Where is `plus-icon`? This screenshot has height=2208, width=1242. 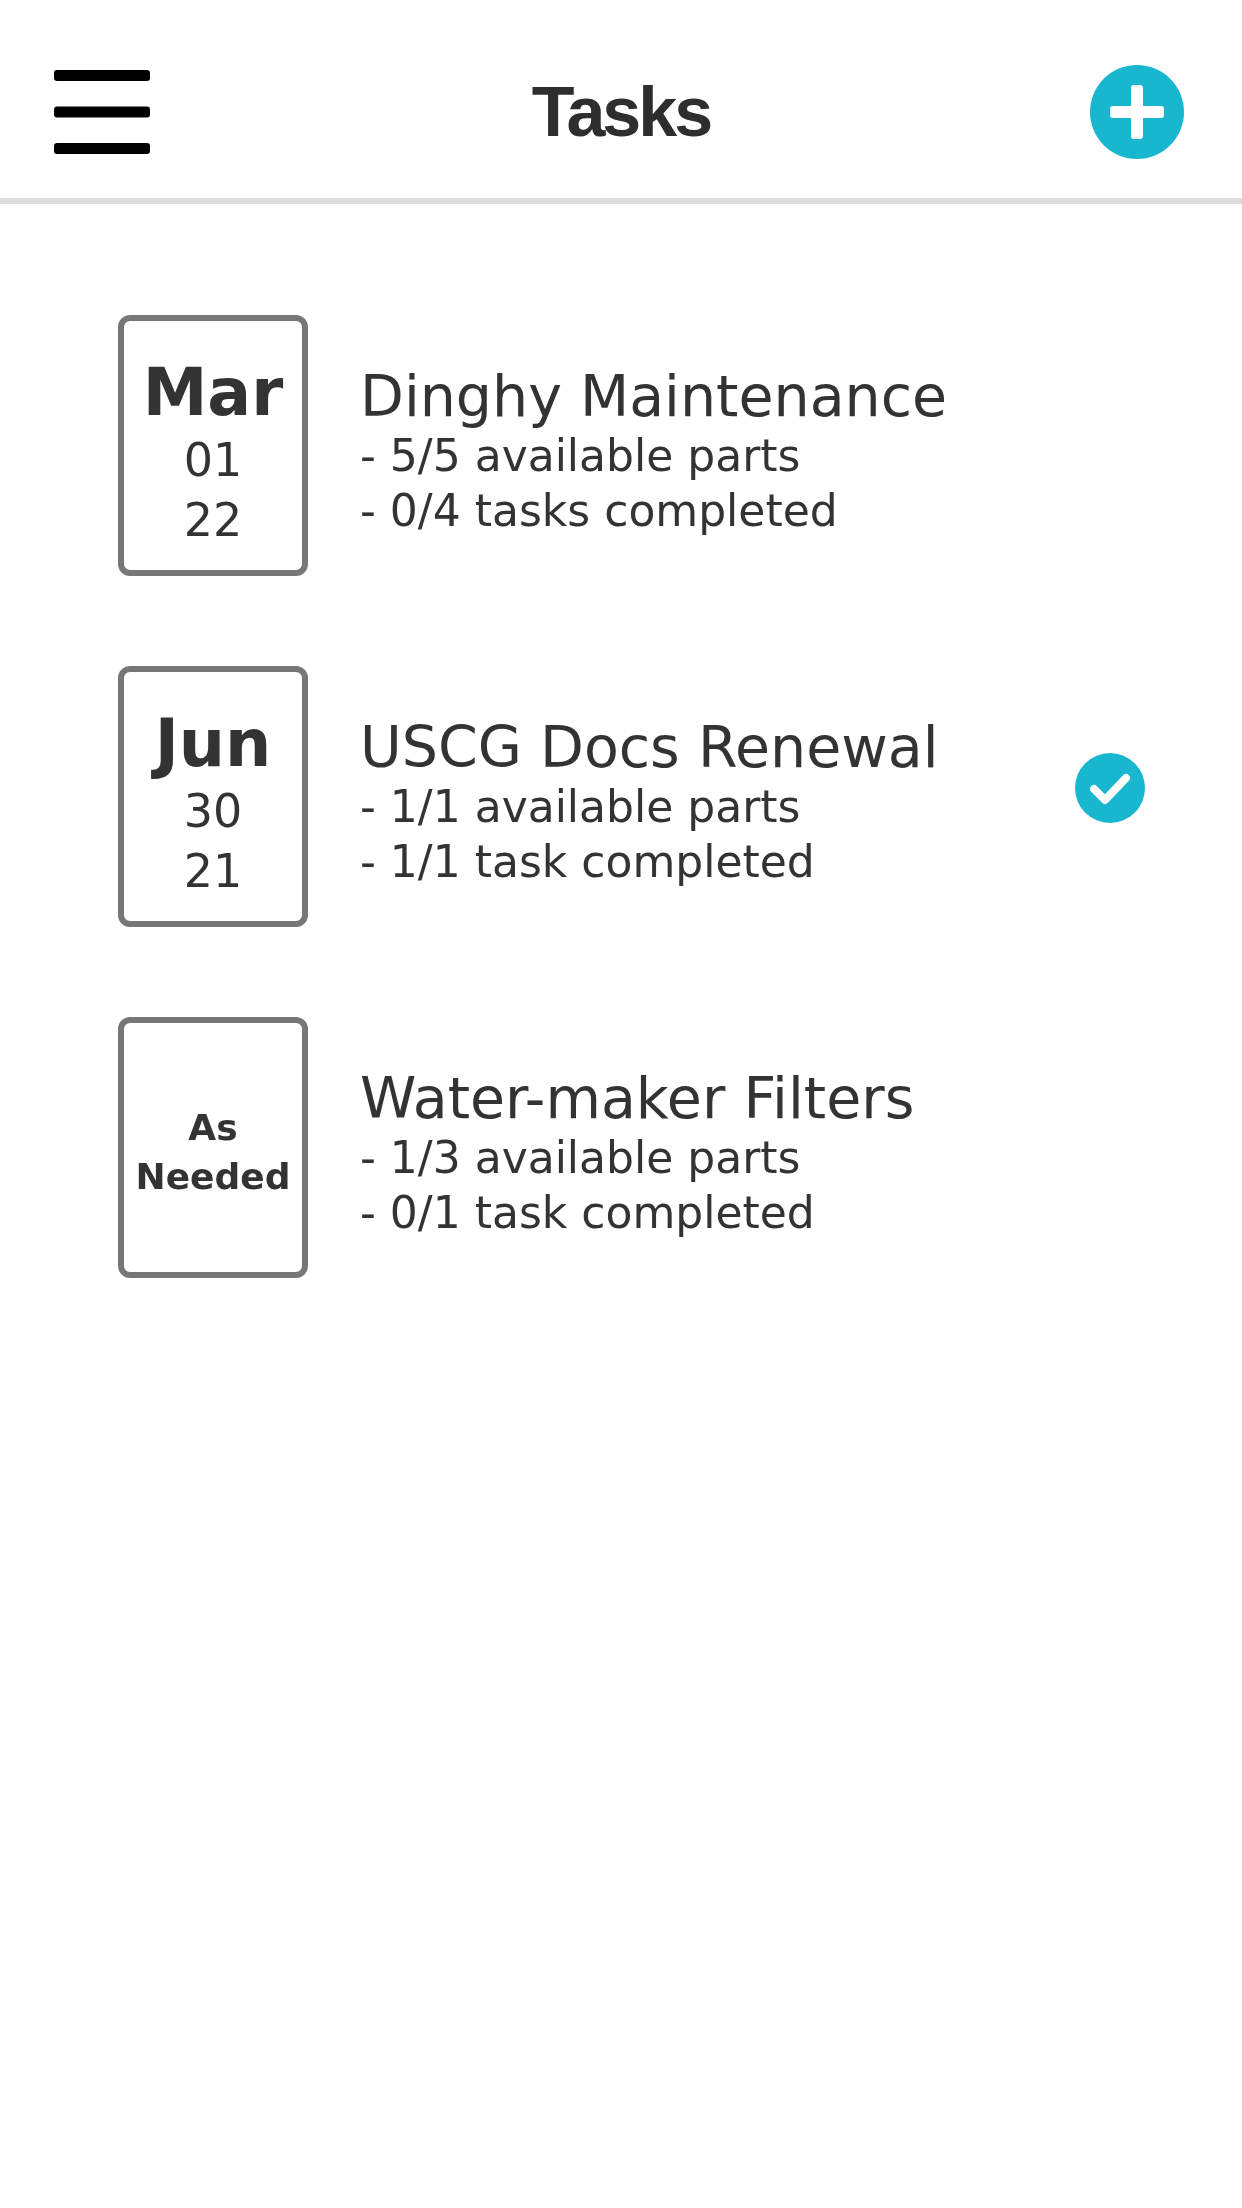
plus-icon is located at coordinates (1137, 112).